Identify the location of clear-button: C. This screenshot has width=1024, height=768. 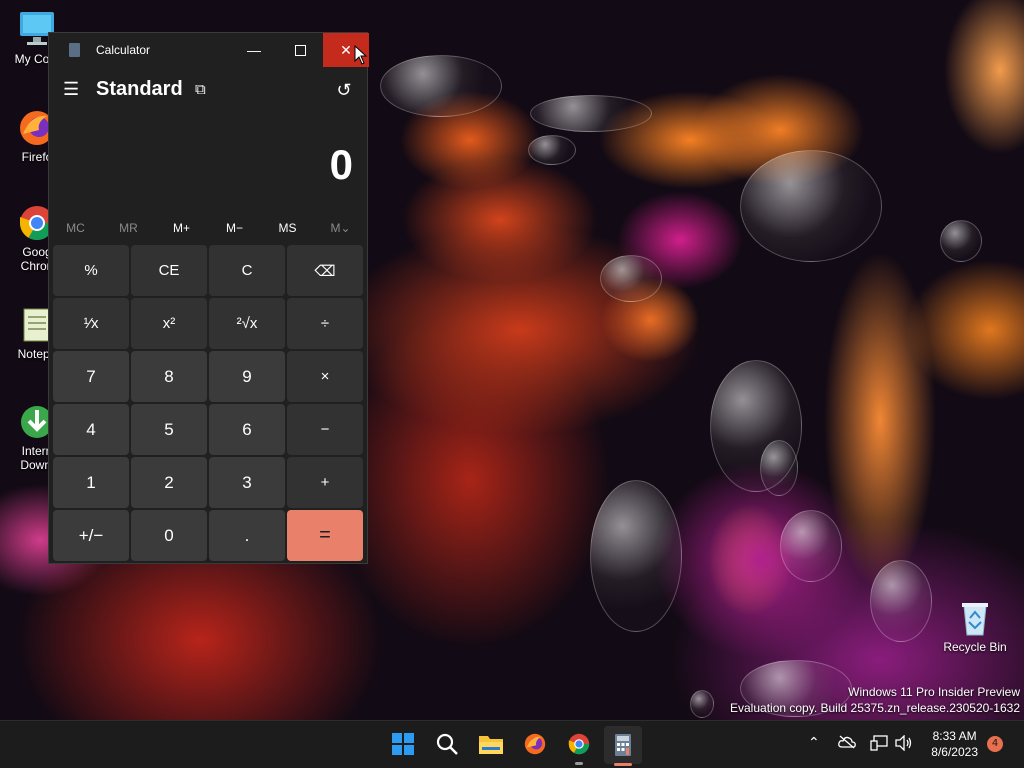
(247, 270).